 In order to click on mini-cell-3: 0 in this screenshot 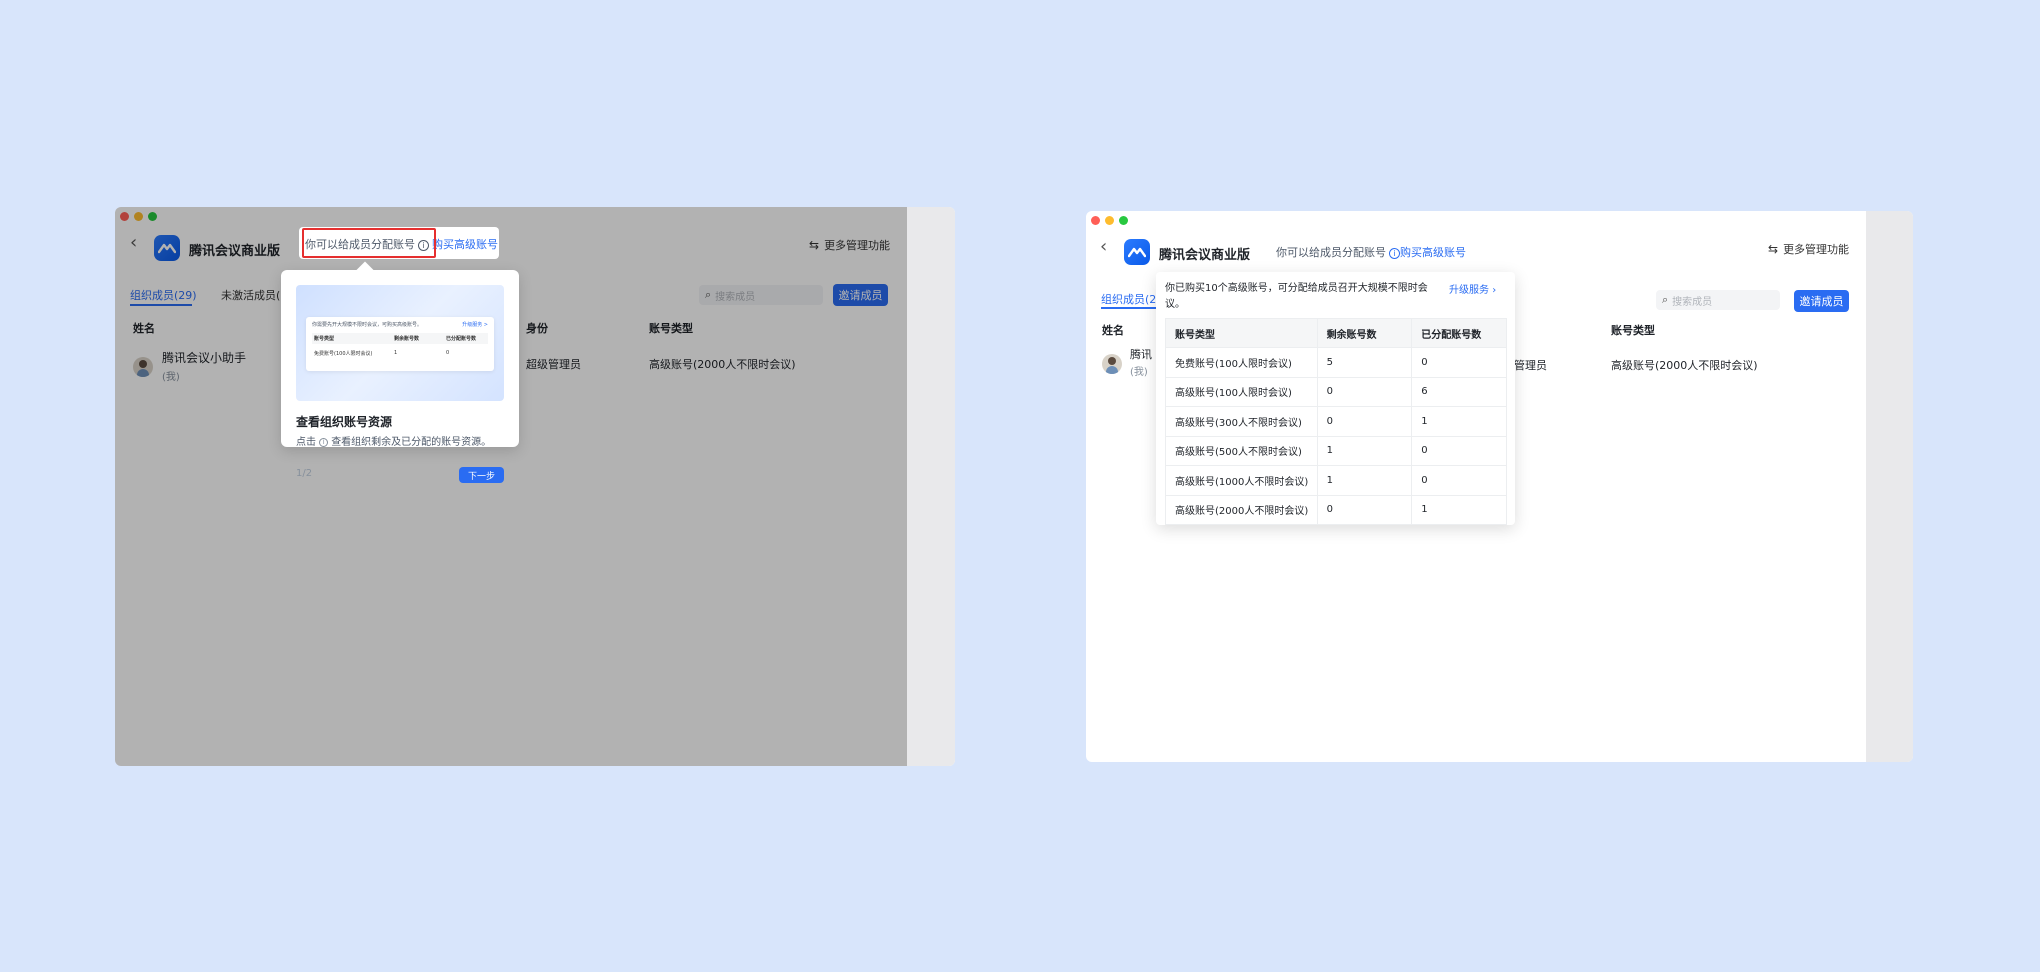, I will do `click(448, 353)`.